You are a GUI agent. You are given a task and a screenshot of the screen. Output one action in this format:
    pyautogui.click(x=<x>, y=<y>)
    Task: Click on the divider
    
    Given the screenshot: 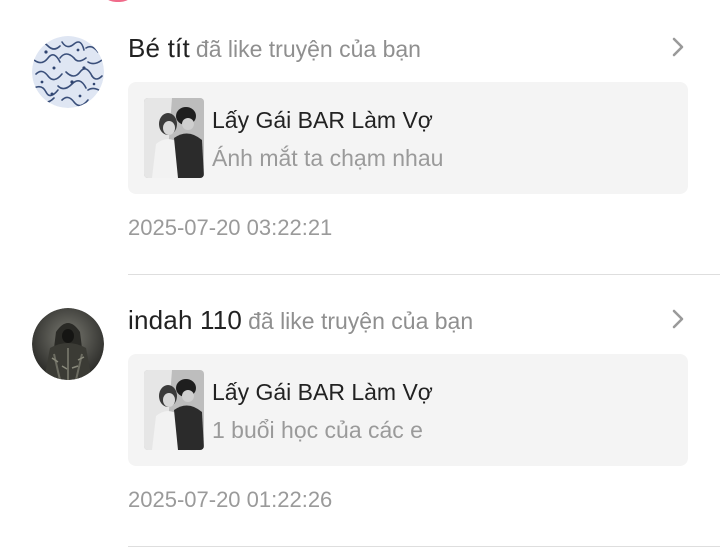 What is the action you would take?
    pyautogui.click(x=424, y=546)
    